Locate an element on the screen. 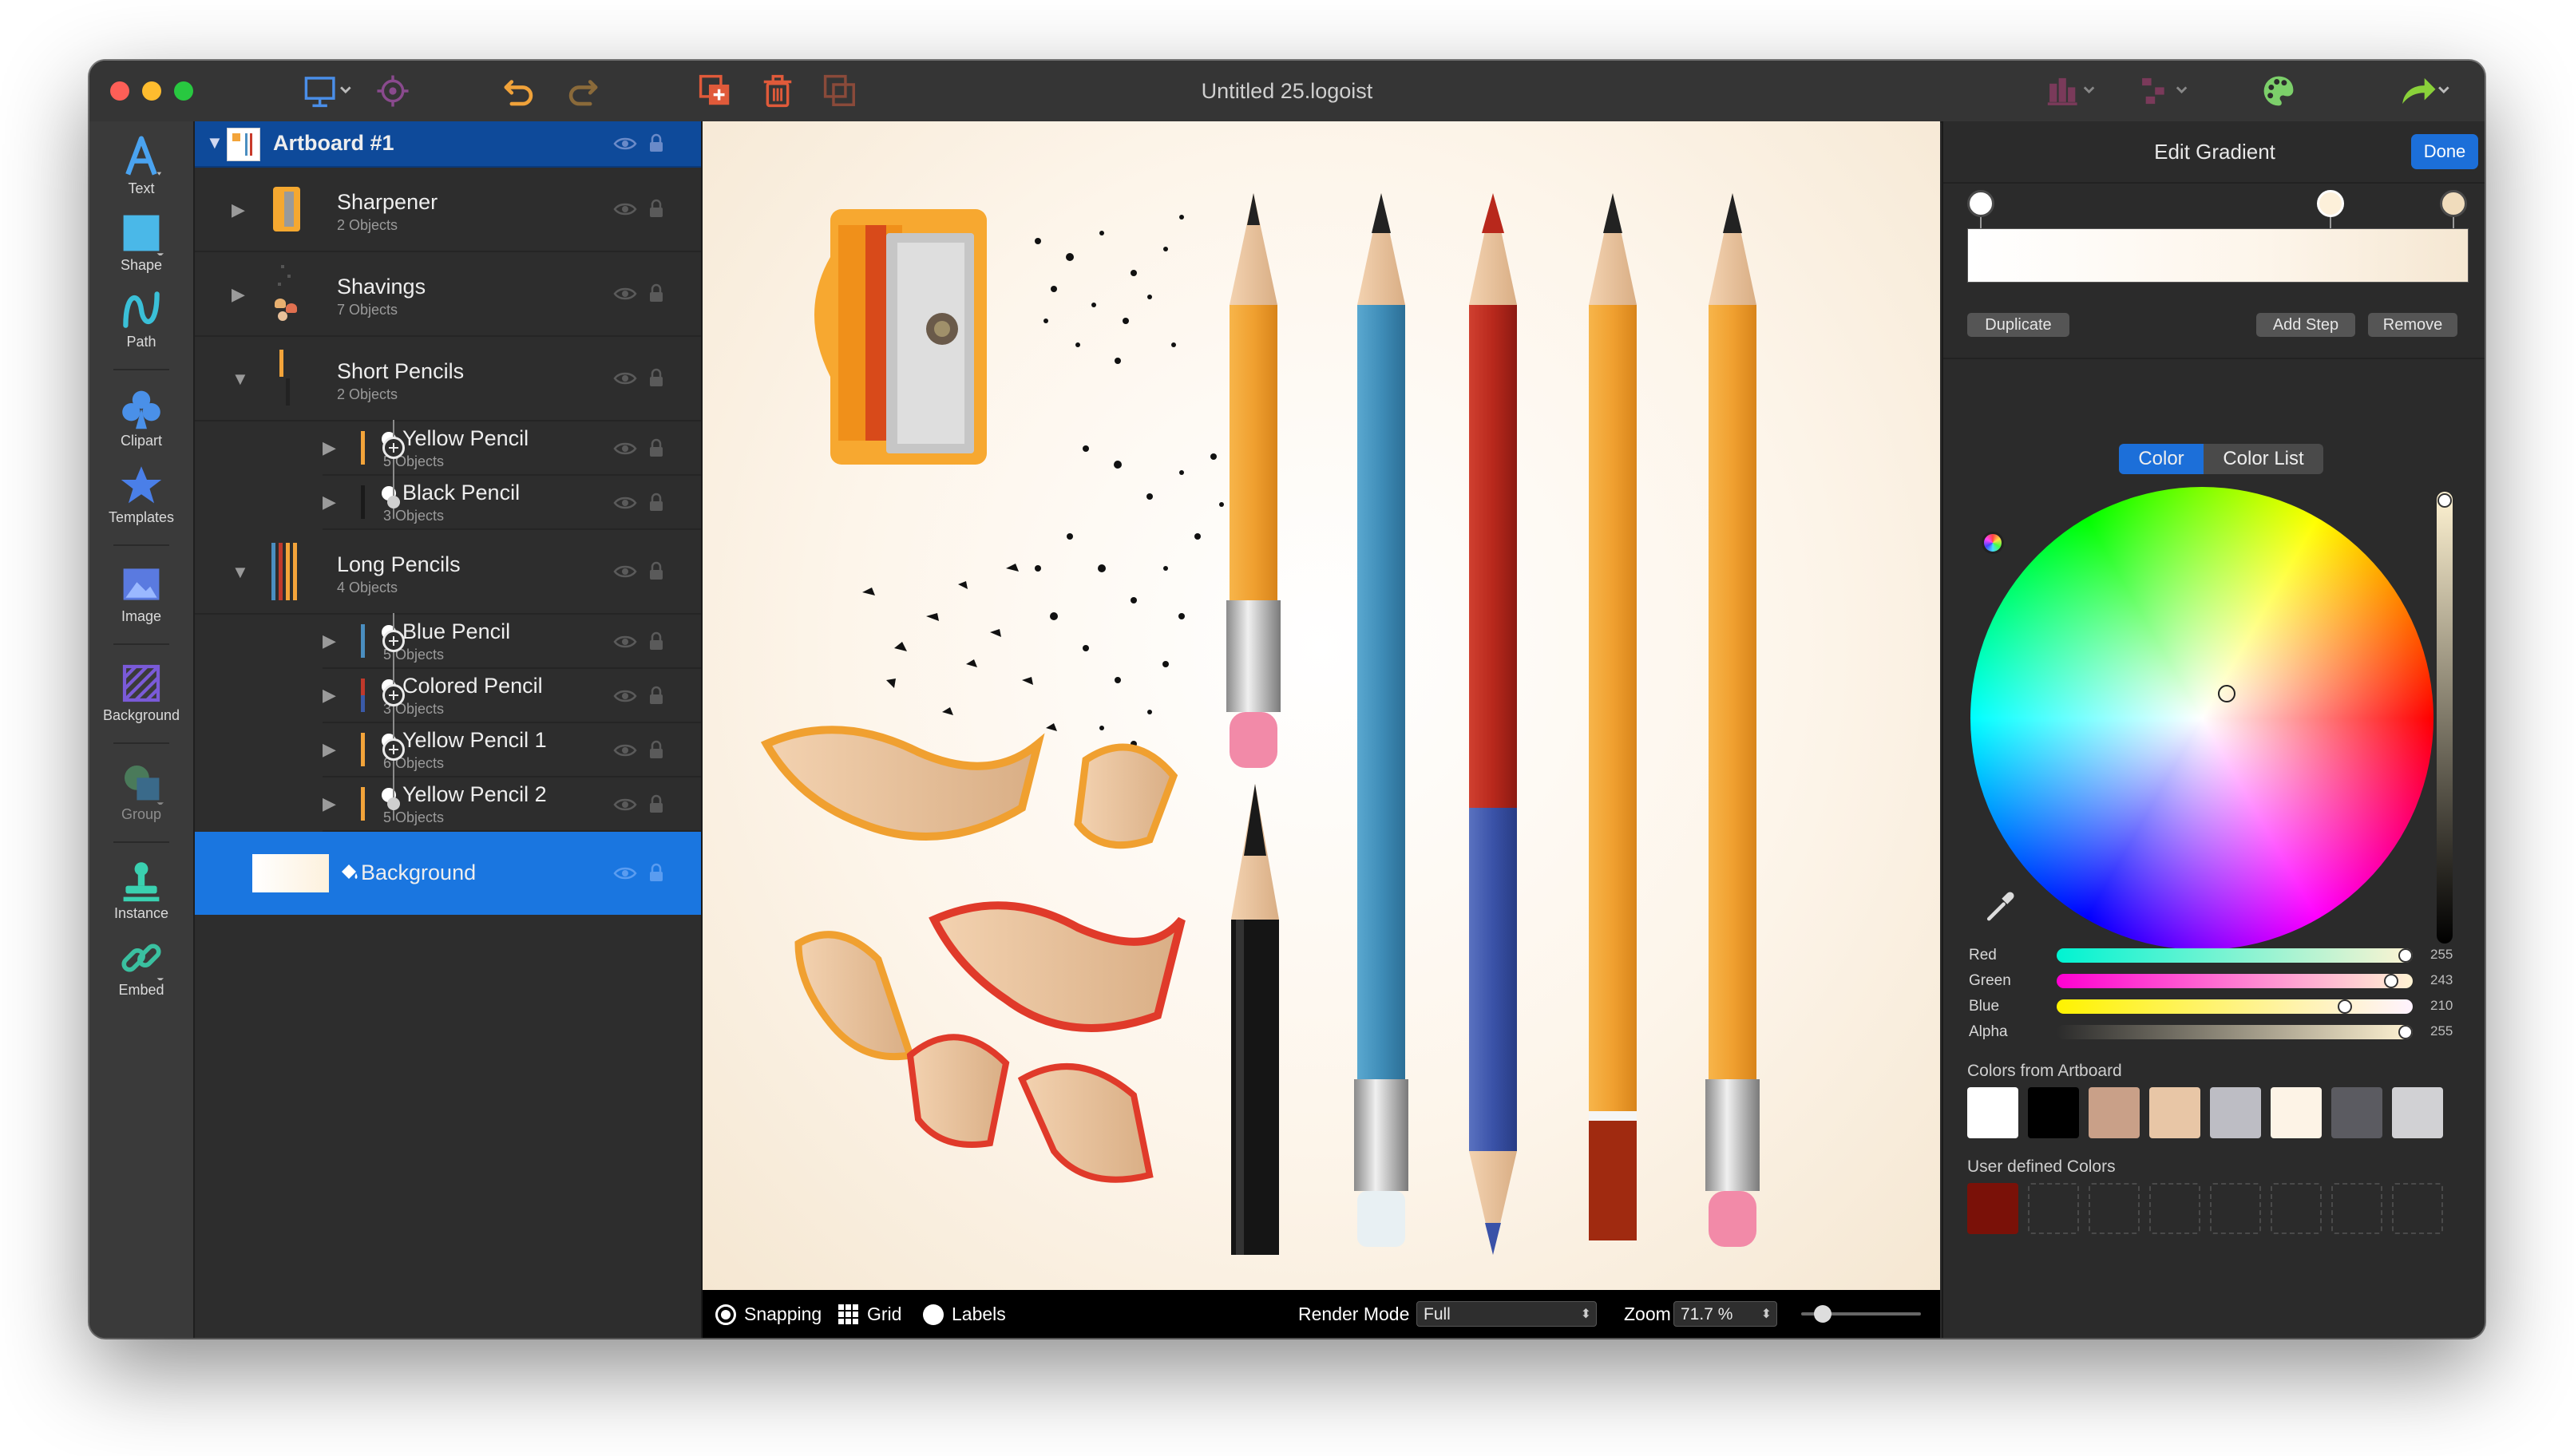 The height and width of the screenshot is (1456, 2574). tab-color-list: Color List is located at coordinates (2263, 459).